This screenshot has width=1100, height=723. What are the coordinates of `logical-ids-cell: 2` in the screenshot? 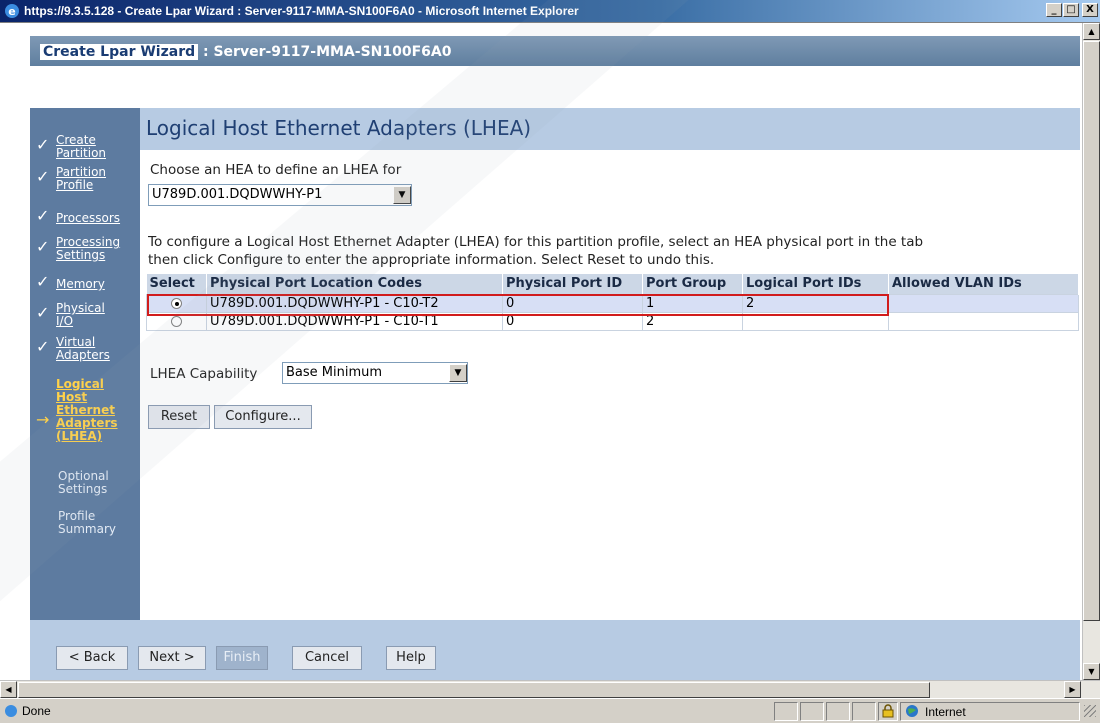 It's located at (815, 303).